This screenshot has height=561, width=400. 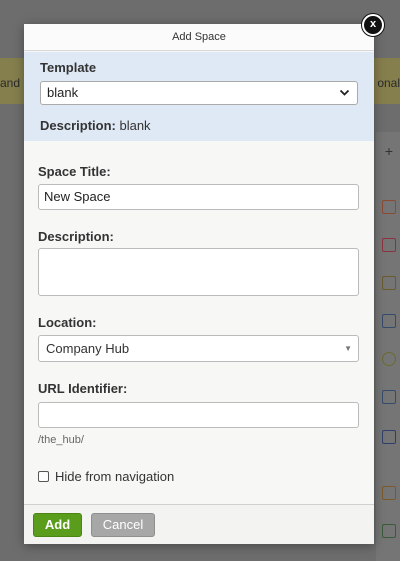 I want to click on chevron-down-icon, so click(x=344, y=97).